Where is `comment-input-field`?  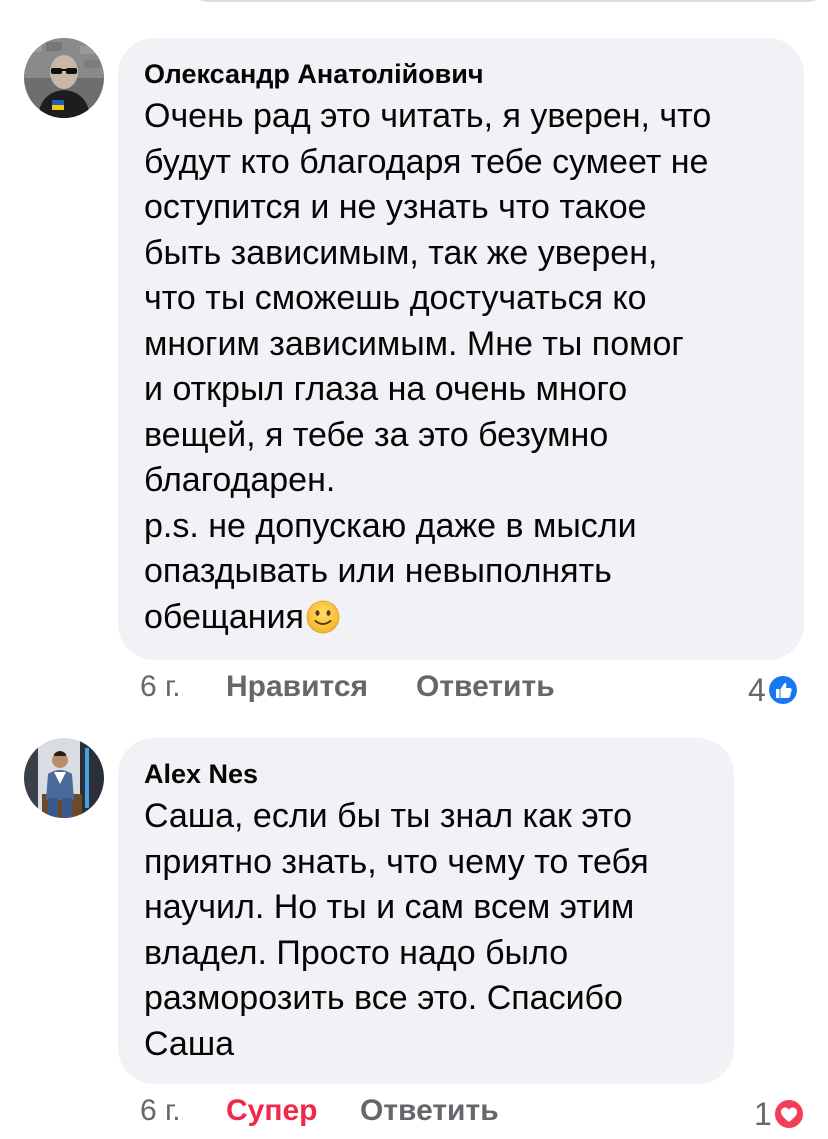 comment-input-field is located at coordinates (508, 1).